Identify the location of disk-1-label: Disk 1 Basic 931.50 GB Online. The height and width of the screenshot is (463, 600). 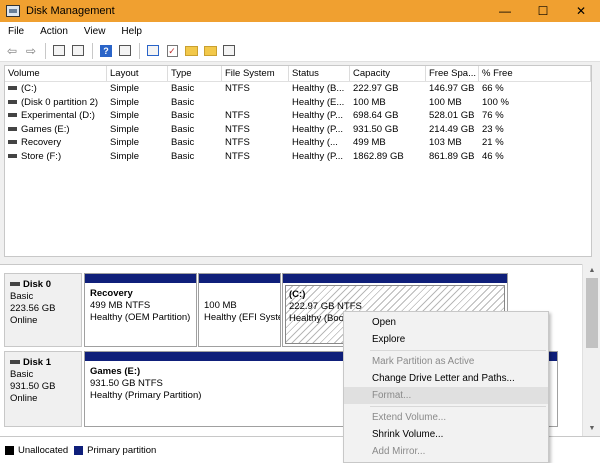
(43, 389).